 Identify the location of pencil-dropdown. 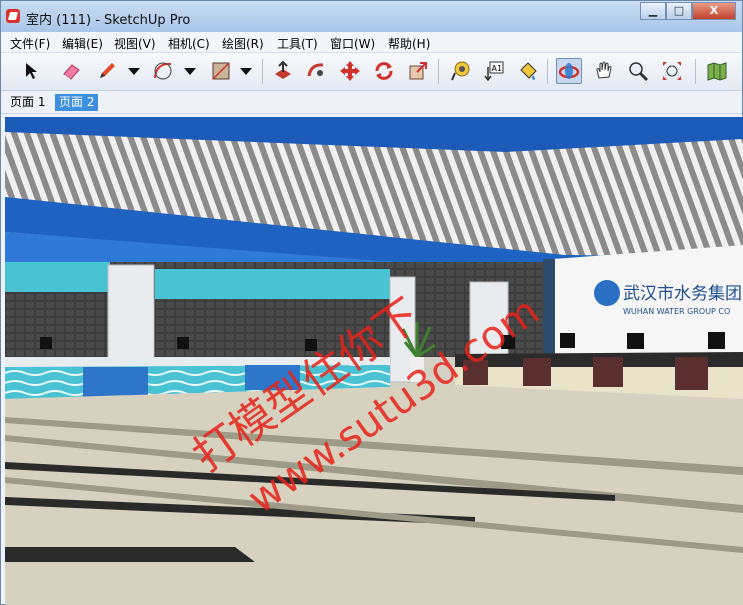
(134, 71).